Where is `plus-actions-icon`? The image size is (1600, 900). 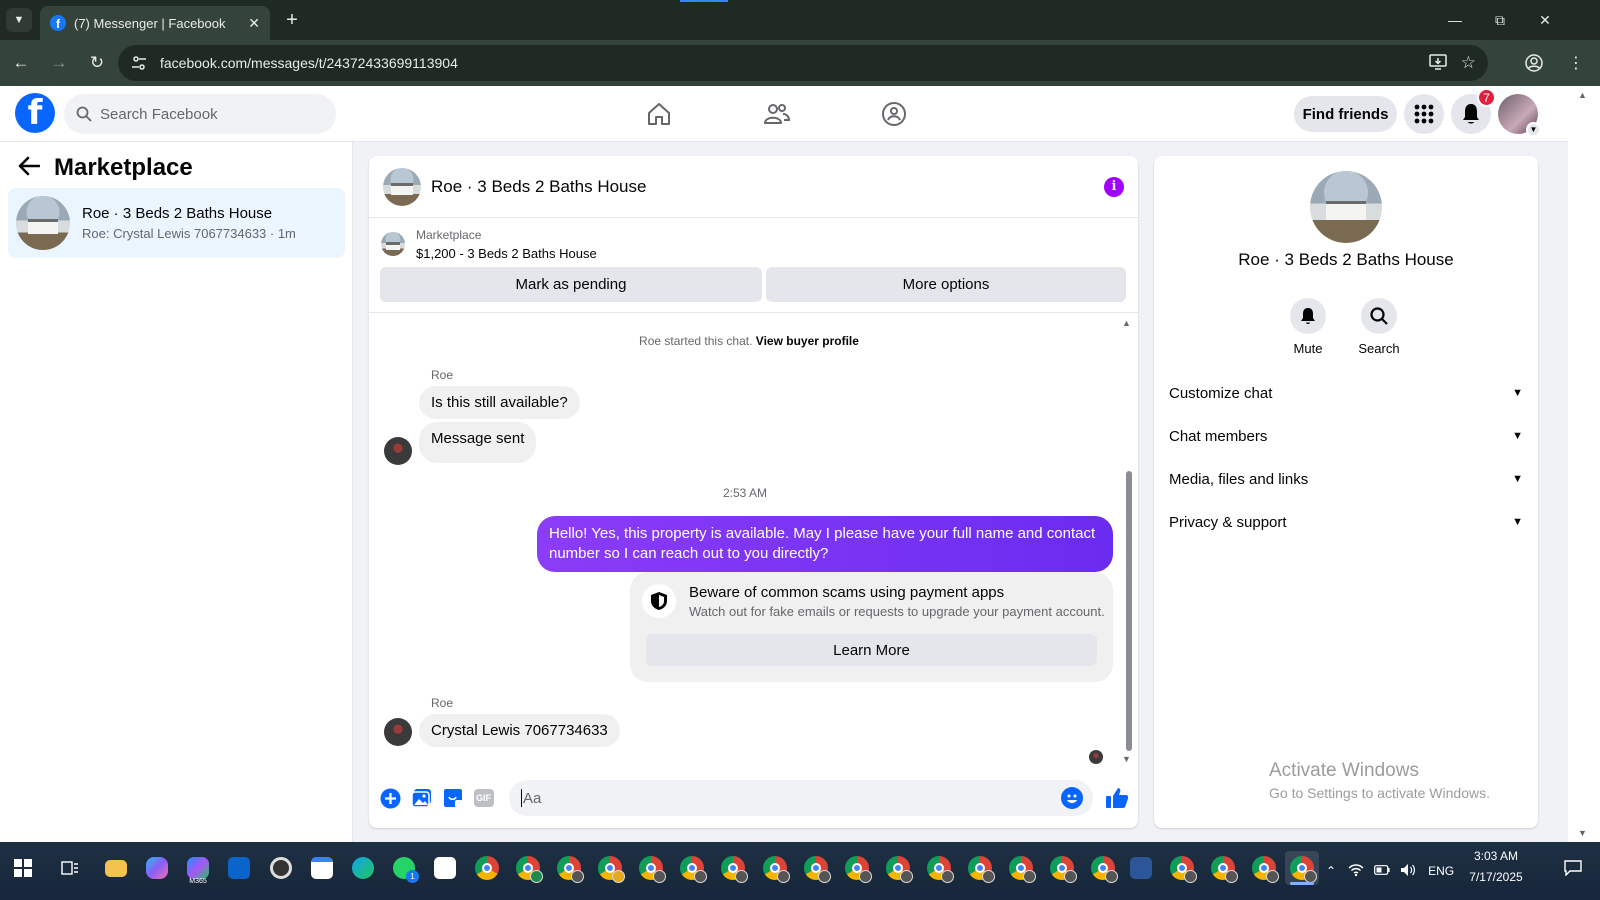 plus-actions-icon is located at coordinates (390, 798).